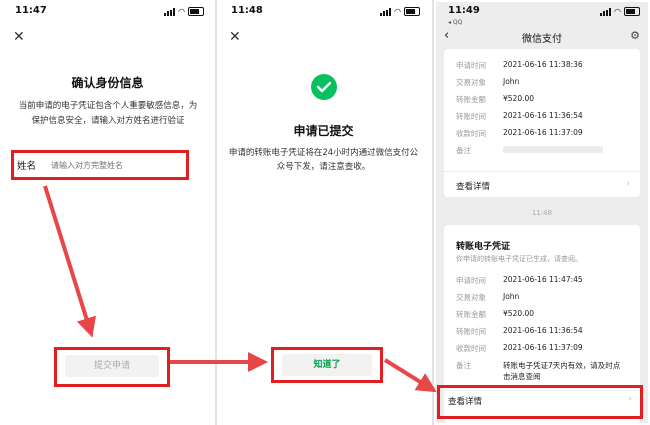 The height and width of the screenshot is (425, 650). I want to click on nav-bar: ‹ 微信支付 ⚙, so click(542, 37).